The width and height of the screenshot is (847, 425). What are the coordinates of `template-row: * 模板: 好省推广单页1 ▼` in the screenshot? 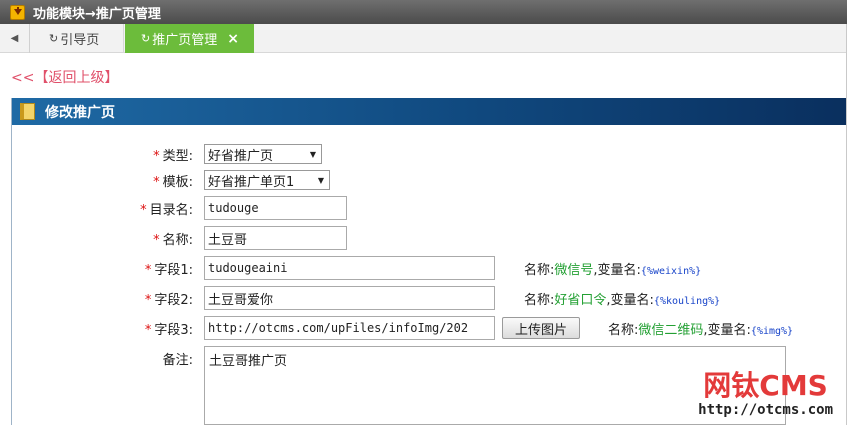 It's located at (429, 180).